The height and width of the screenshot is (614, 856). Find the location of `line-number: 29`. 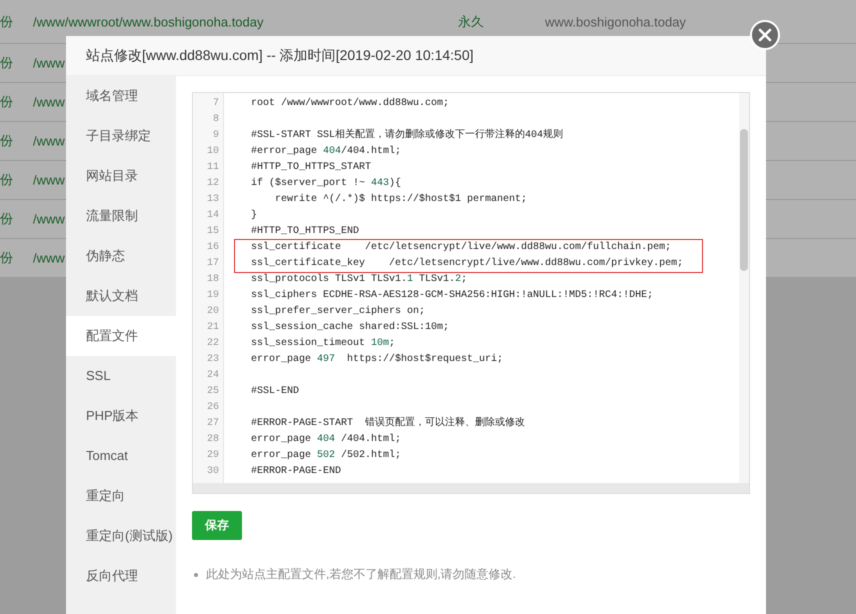

line-number: 29 is located at coordinates (213, 456).